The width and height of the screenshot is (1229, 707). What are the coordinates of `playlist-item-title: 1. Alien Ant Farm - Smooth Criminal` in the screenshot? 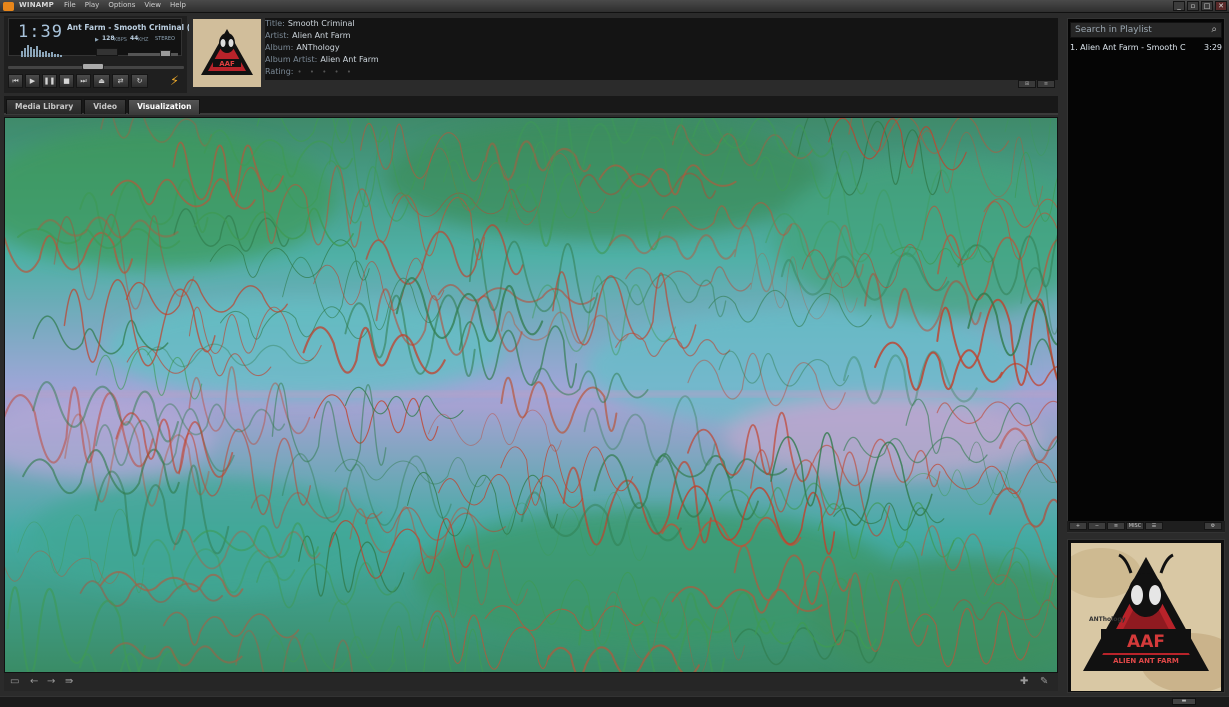 It's located at (1128, 47).